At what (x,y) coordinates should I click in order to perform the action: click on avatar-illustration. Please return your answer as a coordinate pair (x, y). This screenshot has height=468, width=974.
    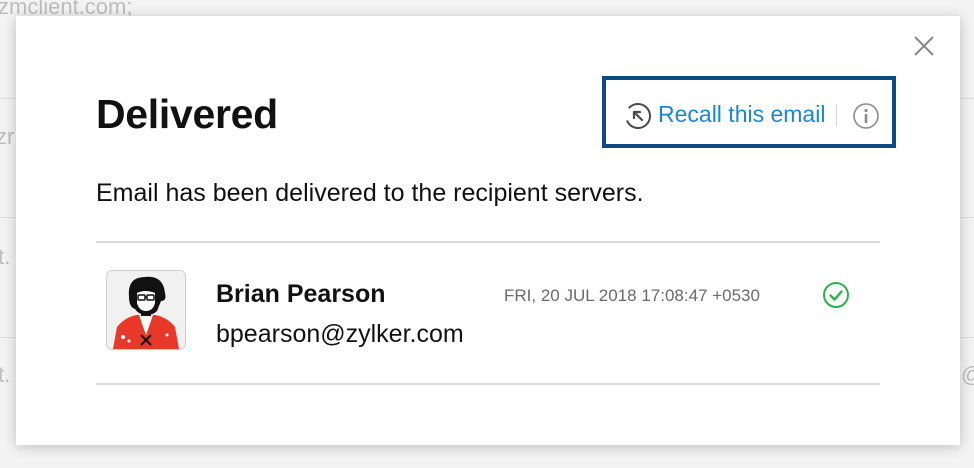
    Looking at the image, I should click on (146, 310).